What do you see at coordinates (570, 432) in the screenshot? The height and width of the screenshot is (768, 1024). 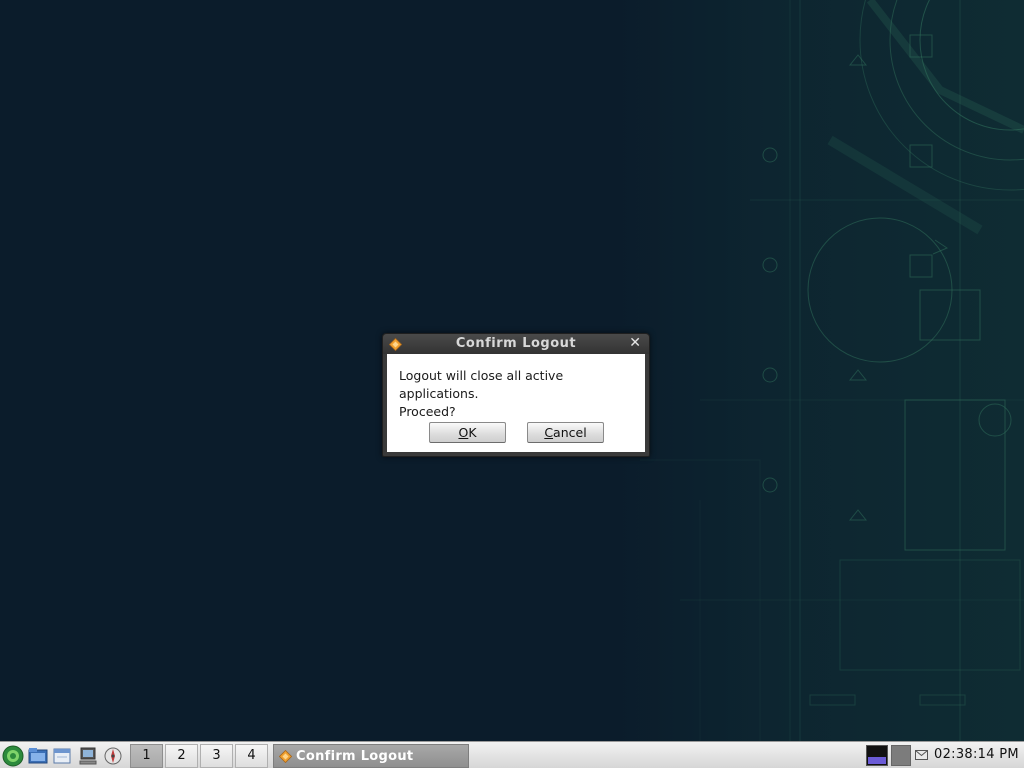 I see `cancel-label: ancel` at bounding box center [570, 432].